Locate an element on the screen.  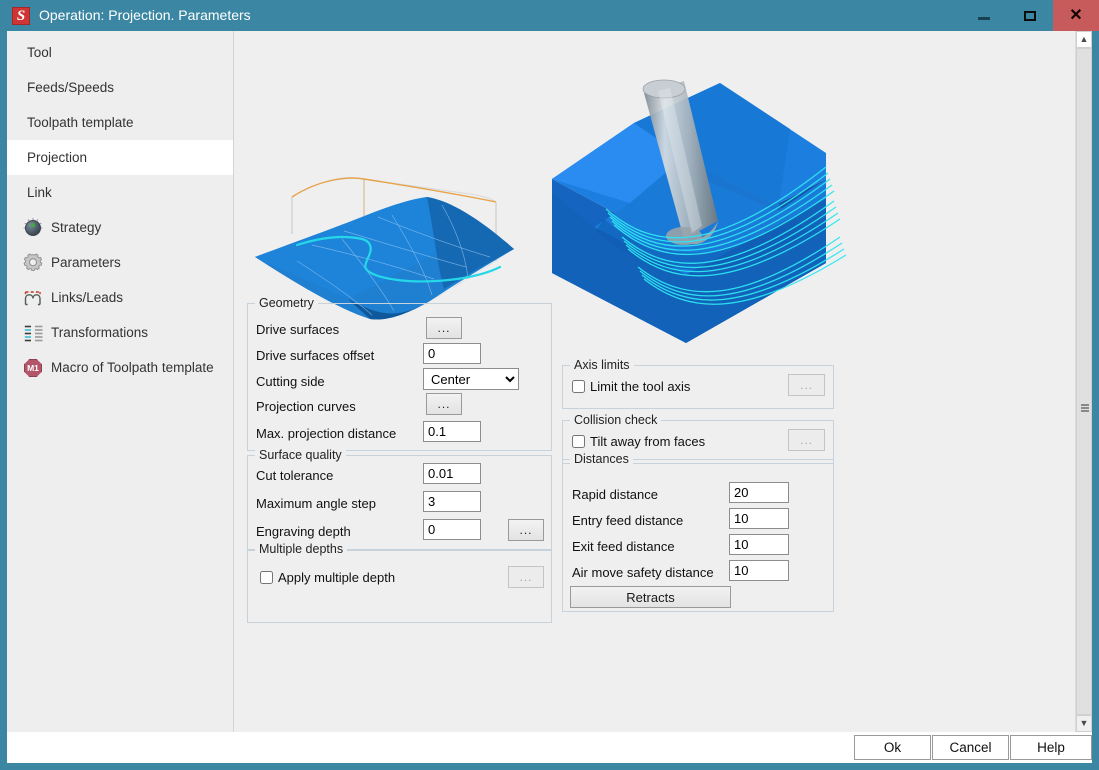
sidebar-item-tool: Tool is located at coordinates (120, 52).